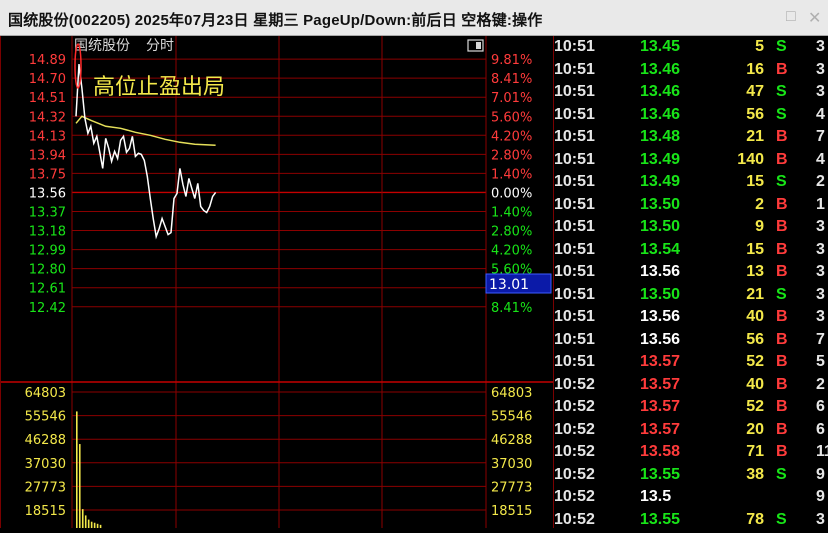 The height and width of the screenshot is (533, 828). I want to click on trade-row: 10:52 13.55 38 S 9, so click(691, 475).